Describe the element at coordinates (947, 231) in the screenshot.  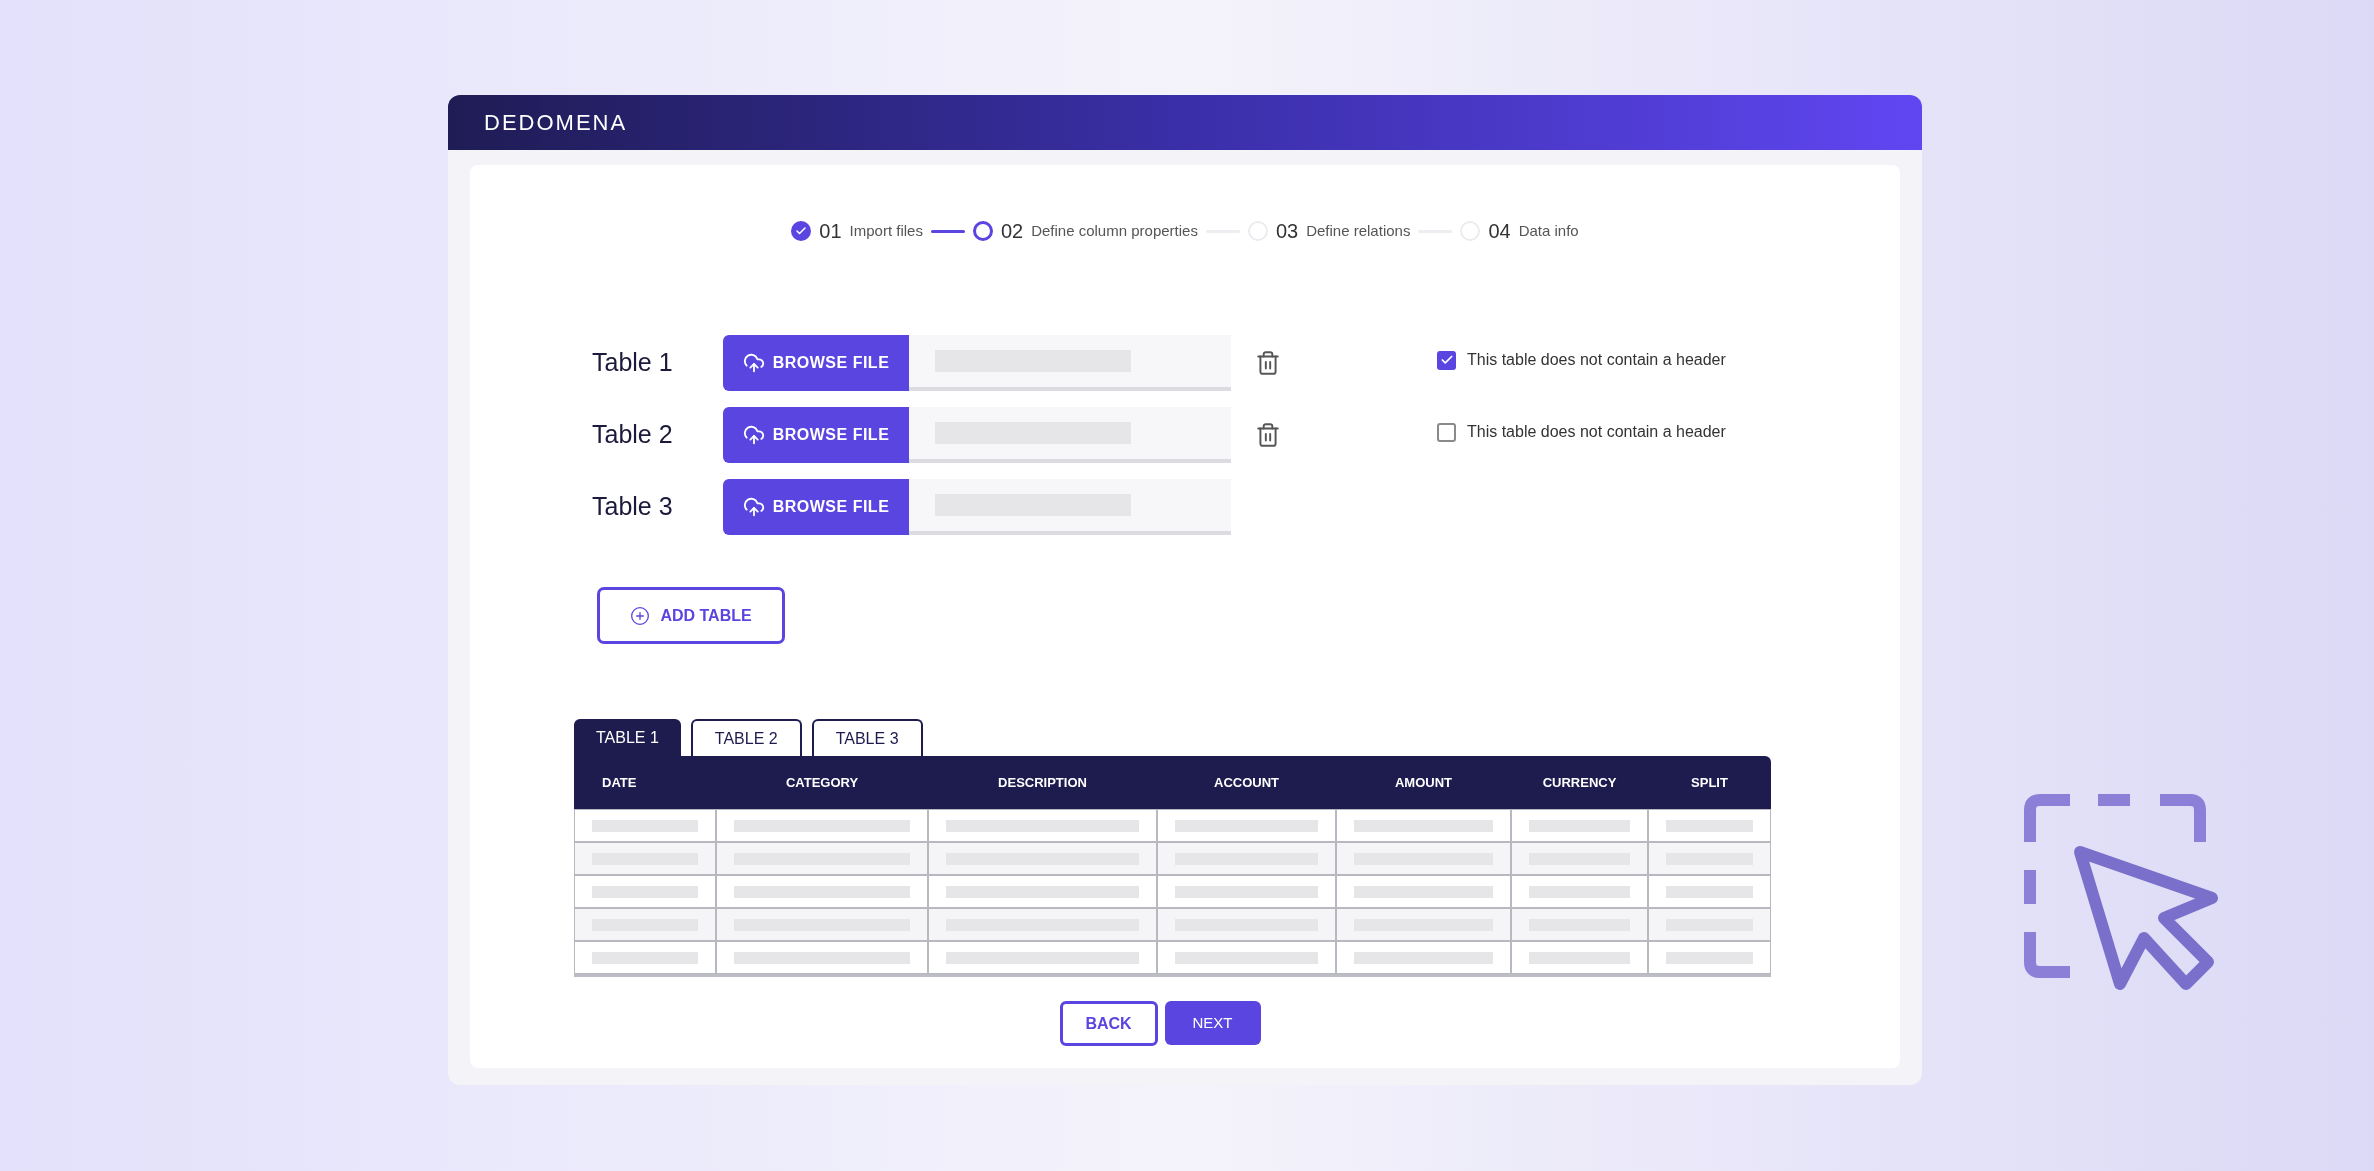
I see `step-connector` at that location.